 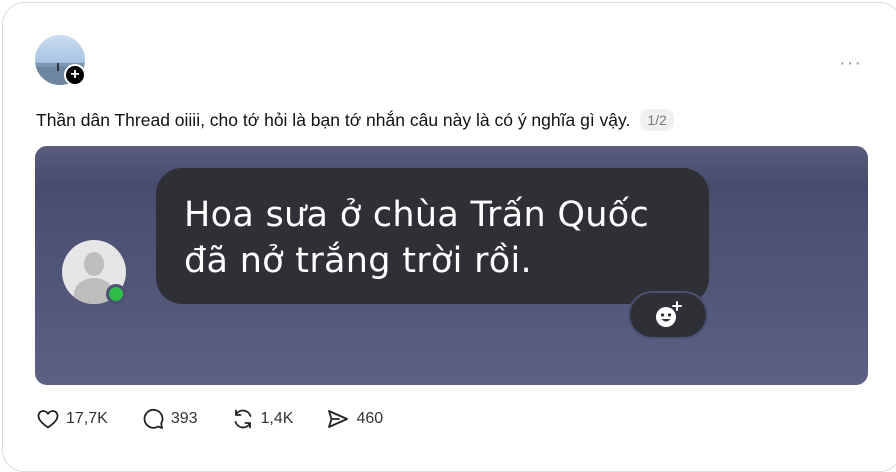 What do you see at coordinates (338, 419) in the screenshot?
I see `share-icon` at bounding box center [338, 419].